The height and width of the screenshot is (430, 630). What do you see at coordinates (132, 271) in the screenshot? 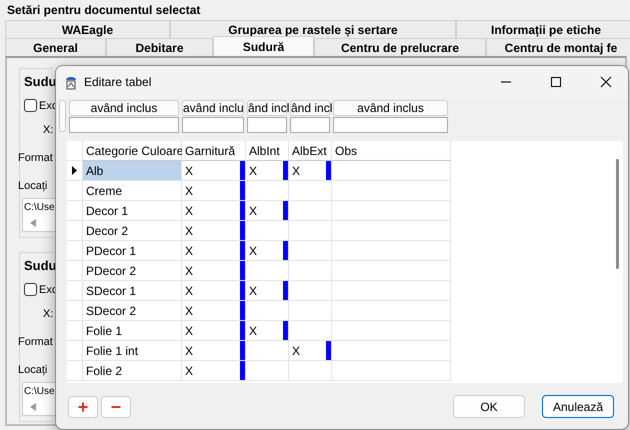
I see `table-cell: PDecor 2` at bounding box center [132, 271].